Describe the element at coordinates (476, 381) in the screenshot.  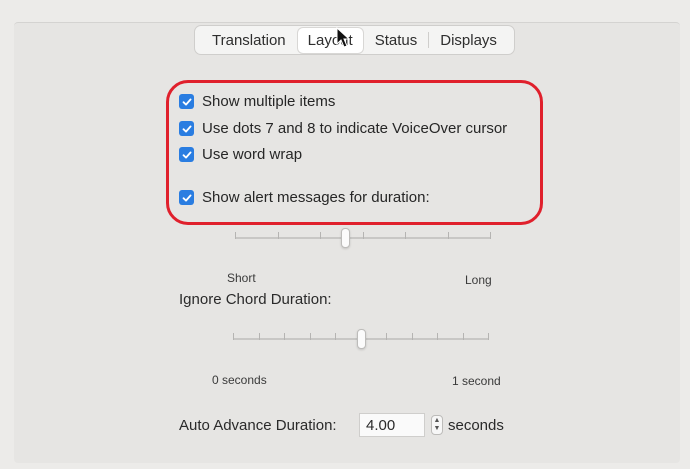
I see `chord-duration-max-label: 1 second` at that location.